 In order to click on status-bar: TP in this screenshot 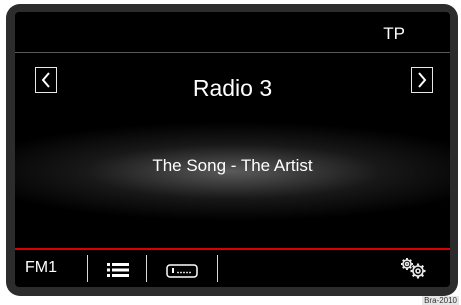, I will do `click(232, 32)`.